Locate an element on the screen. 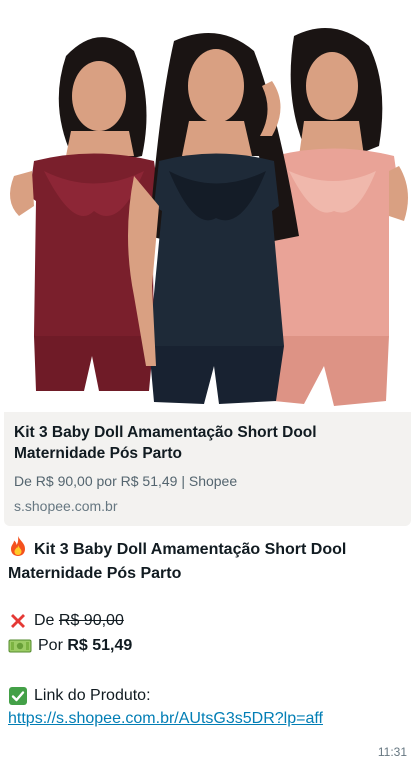 The width and height of the screenshot is (417, 766). product-link-label-row: Link do Produto: is located at coordinates (79, 696).